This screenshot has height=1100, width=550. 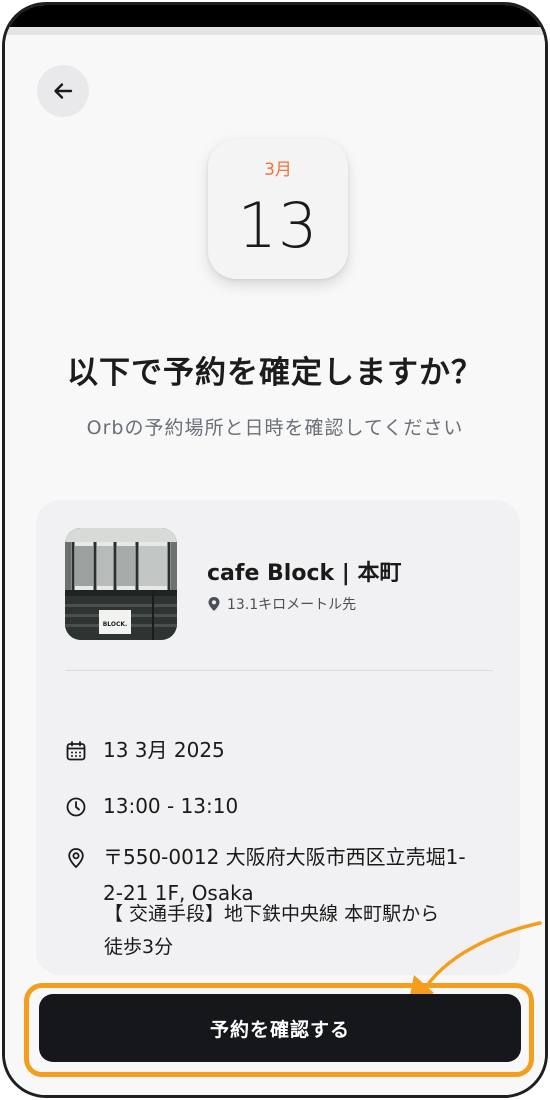 I want to click on calendar-day: 13, so click(x=278, y=225).